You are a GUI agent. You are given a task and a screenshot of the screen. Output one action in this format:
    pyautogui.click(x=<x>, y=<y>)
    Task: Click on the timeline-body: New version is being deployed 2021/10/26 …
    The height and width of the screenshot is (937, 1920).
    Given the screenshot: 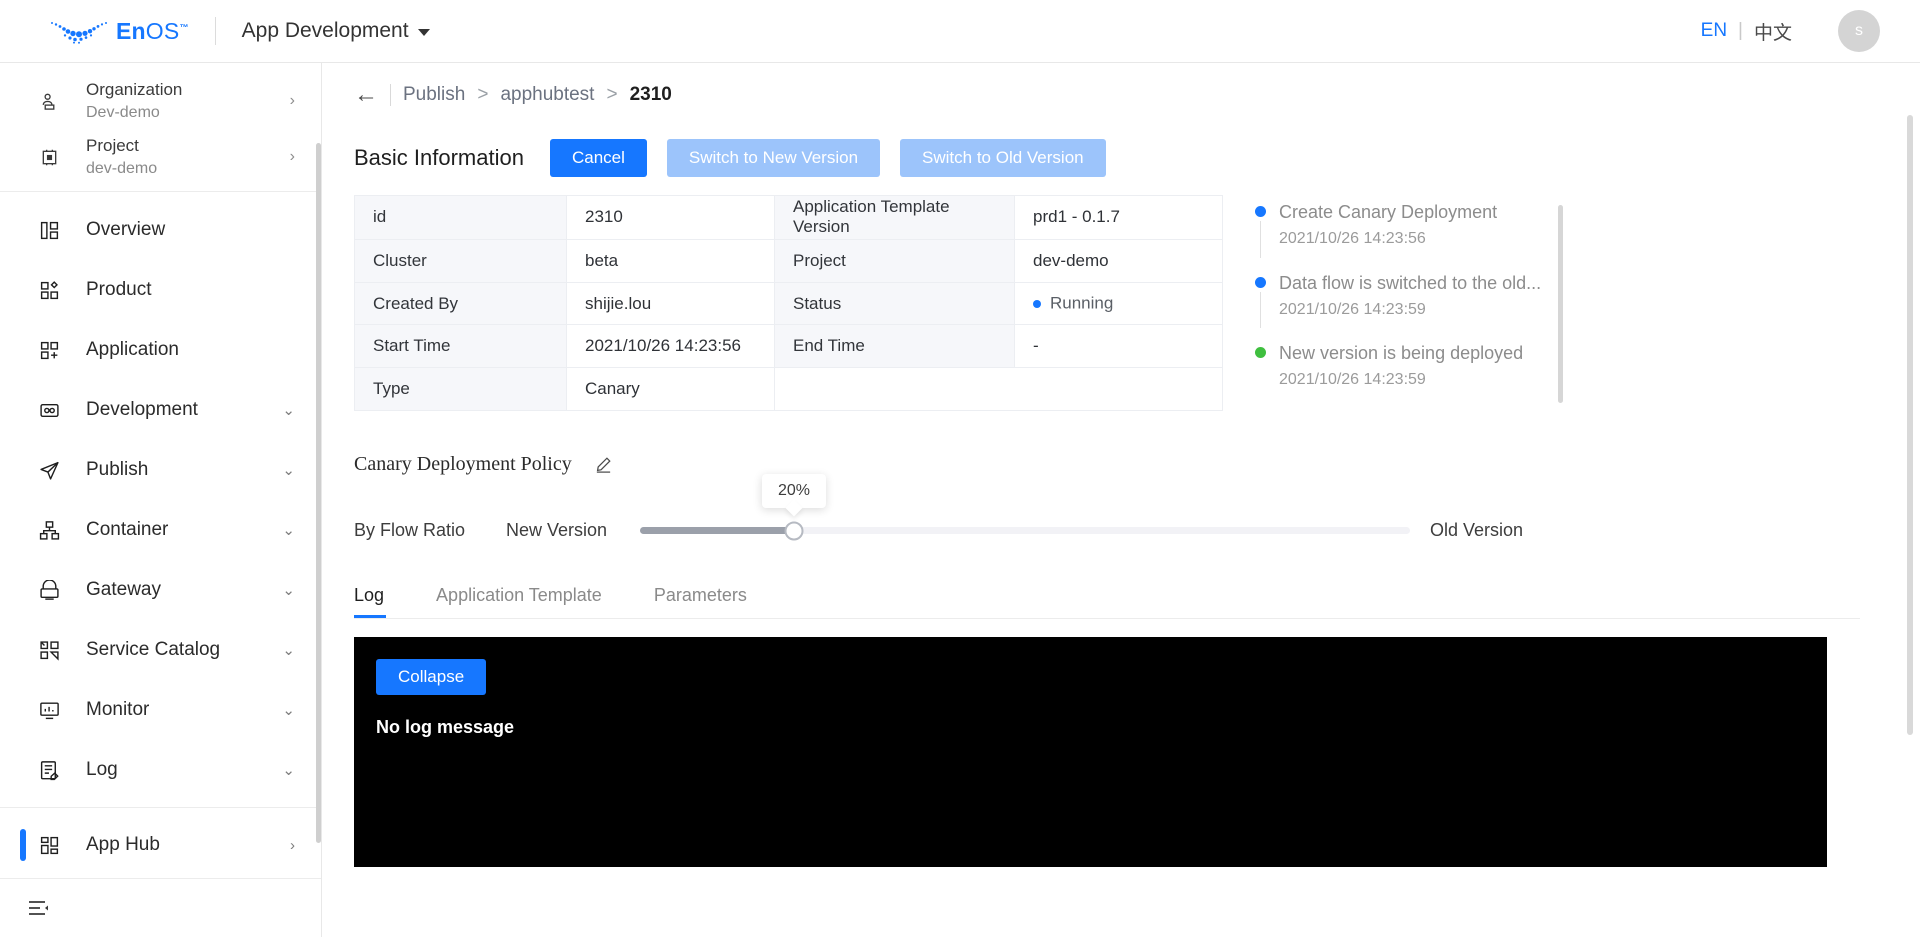 What is the action you would take?
    pyautogui.click(x=1401, y=366)
    